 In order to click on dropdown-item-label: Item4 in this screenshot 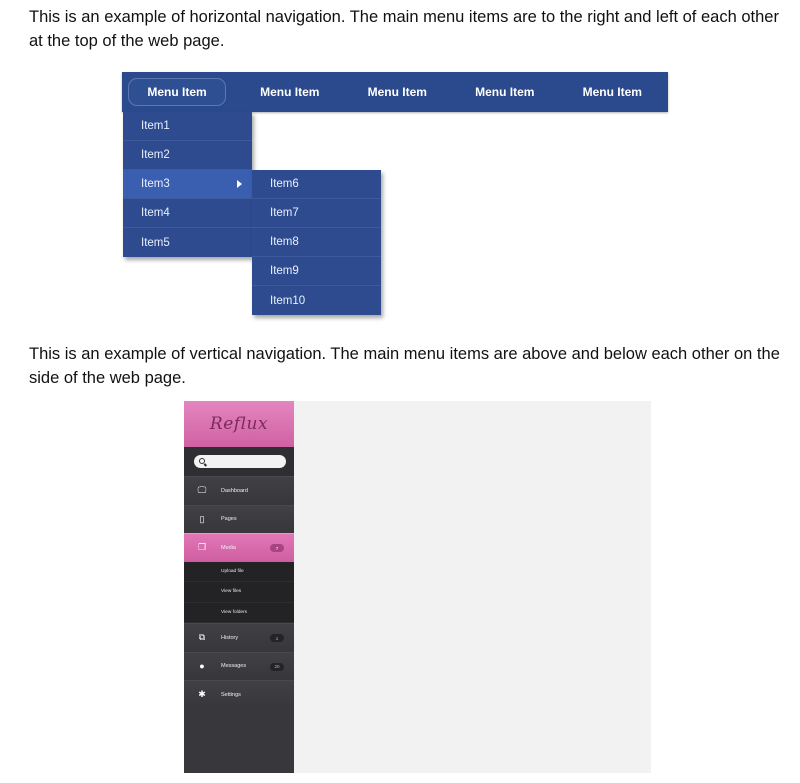, I will do `click(155, 213)`.